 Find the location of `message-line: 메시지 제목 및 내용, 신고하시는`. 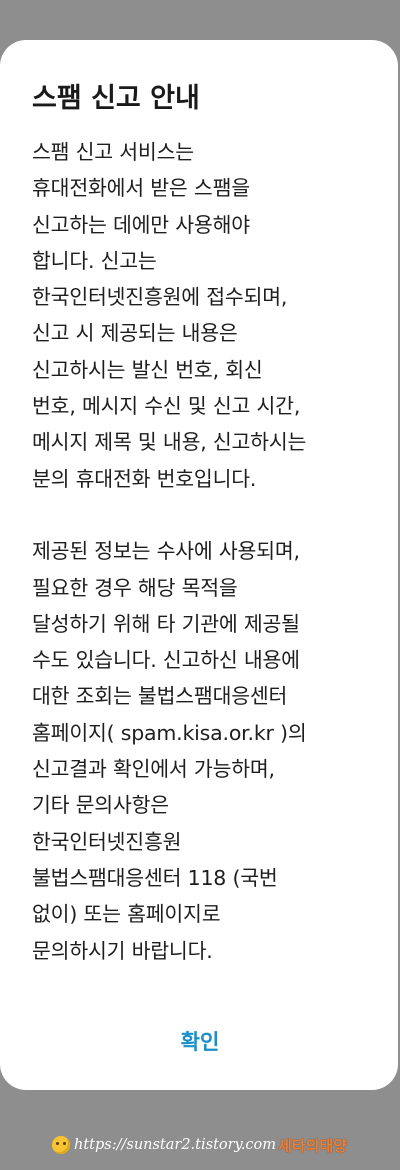

message-line: 메시지 제목 및 내용, 신고하시는 is located at coordinates (169, 442).